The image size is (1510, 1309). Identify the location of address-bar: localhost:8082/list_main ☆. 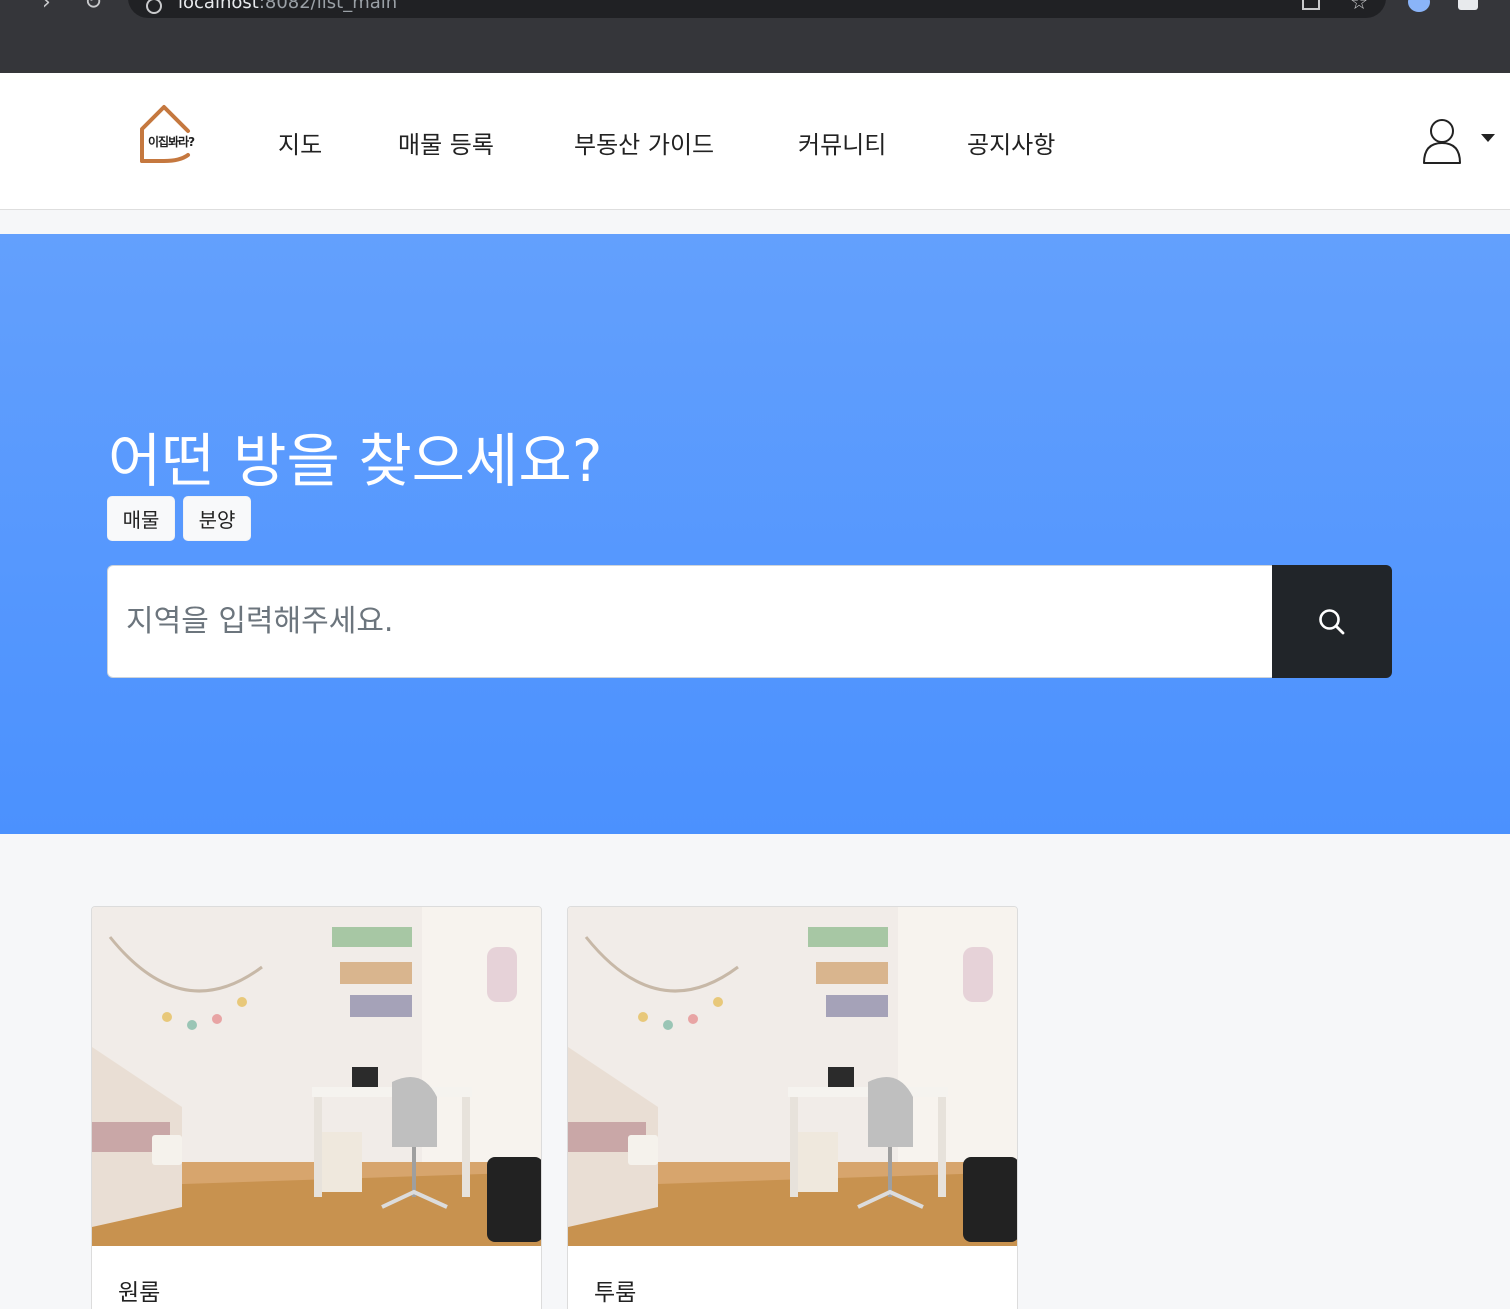
(757, 9).